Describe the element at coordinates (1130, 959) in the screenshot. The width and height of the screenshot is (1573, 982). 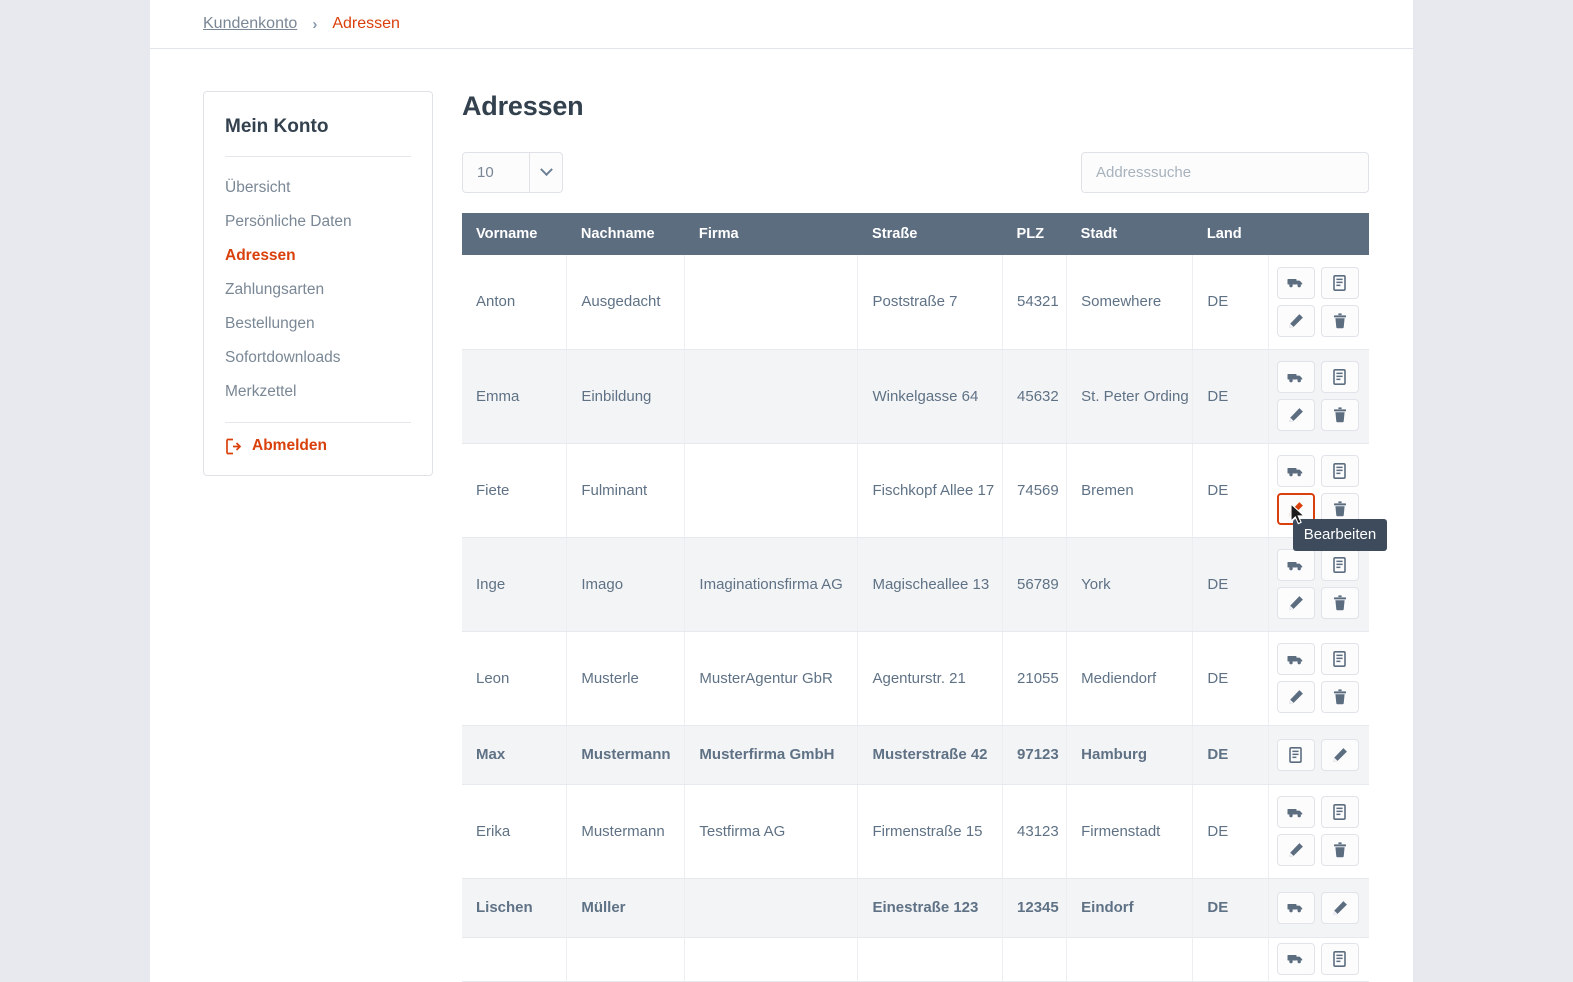
I see `cell-stadt` at that location.